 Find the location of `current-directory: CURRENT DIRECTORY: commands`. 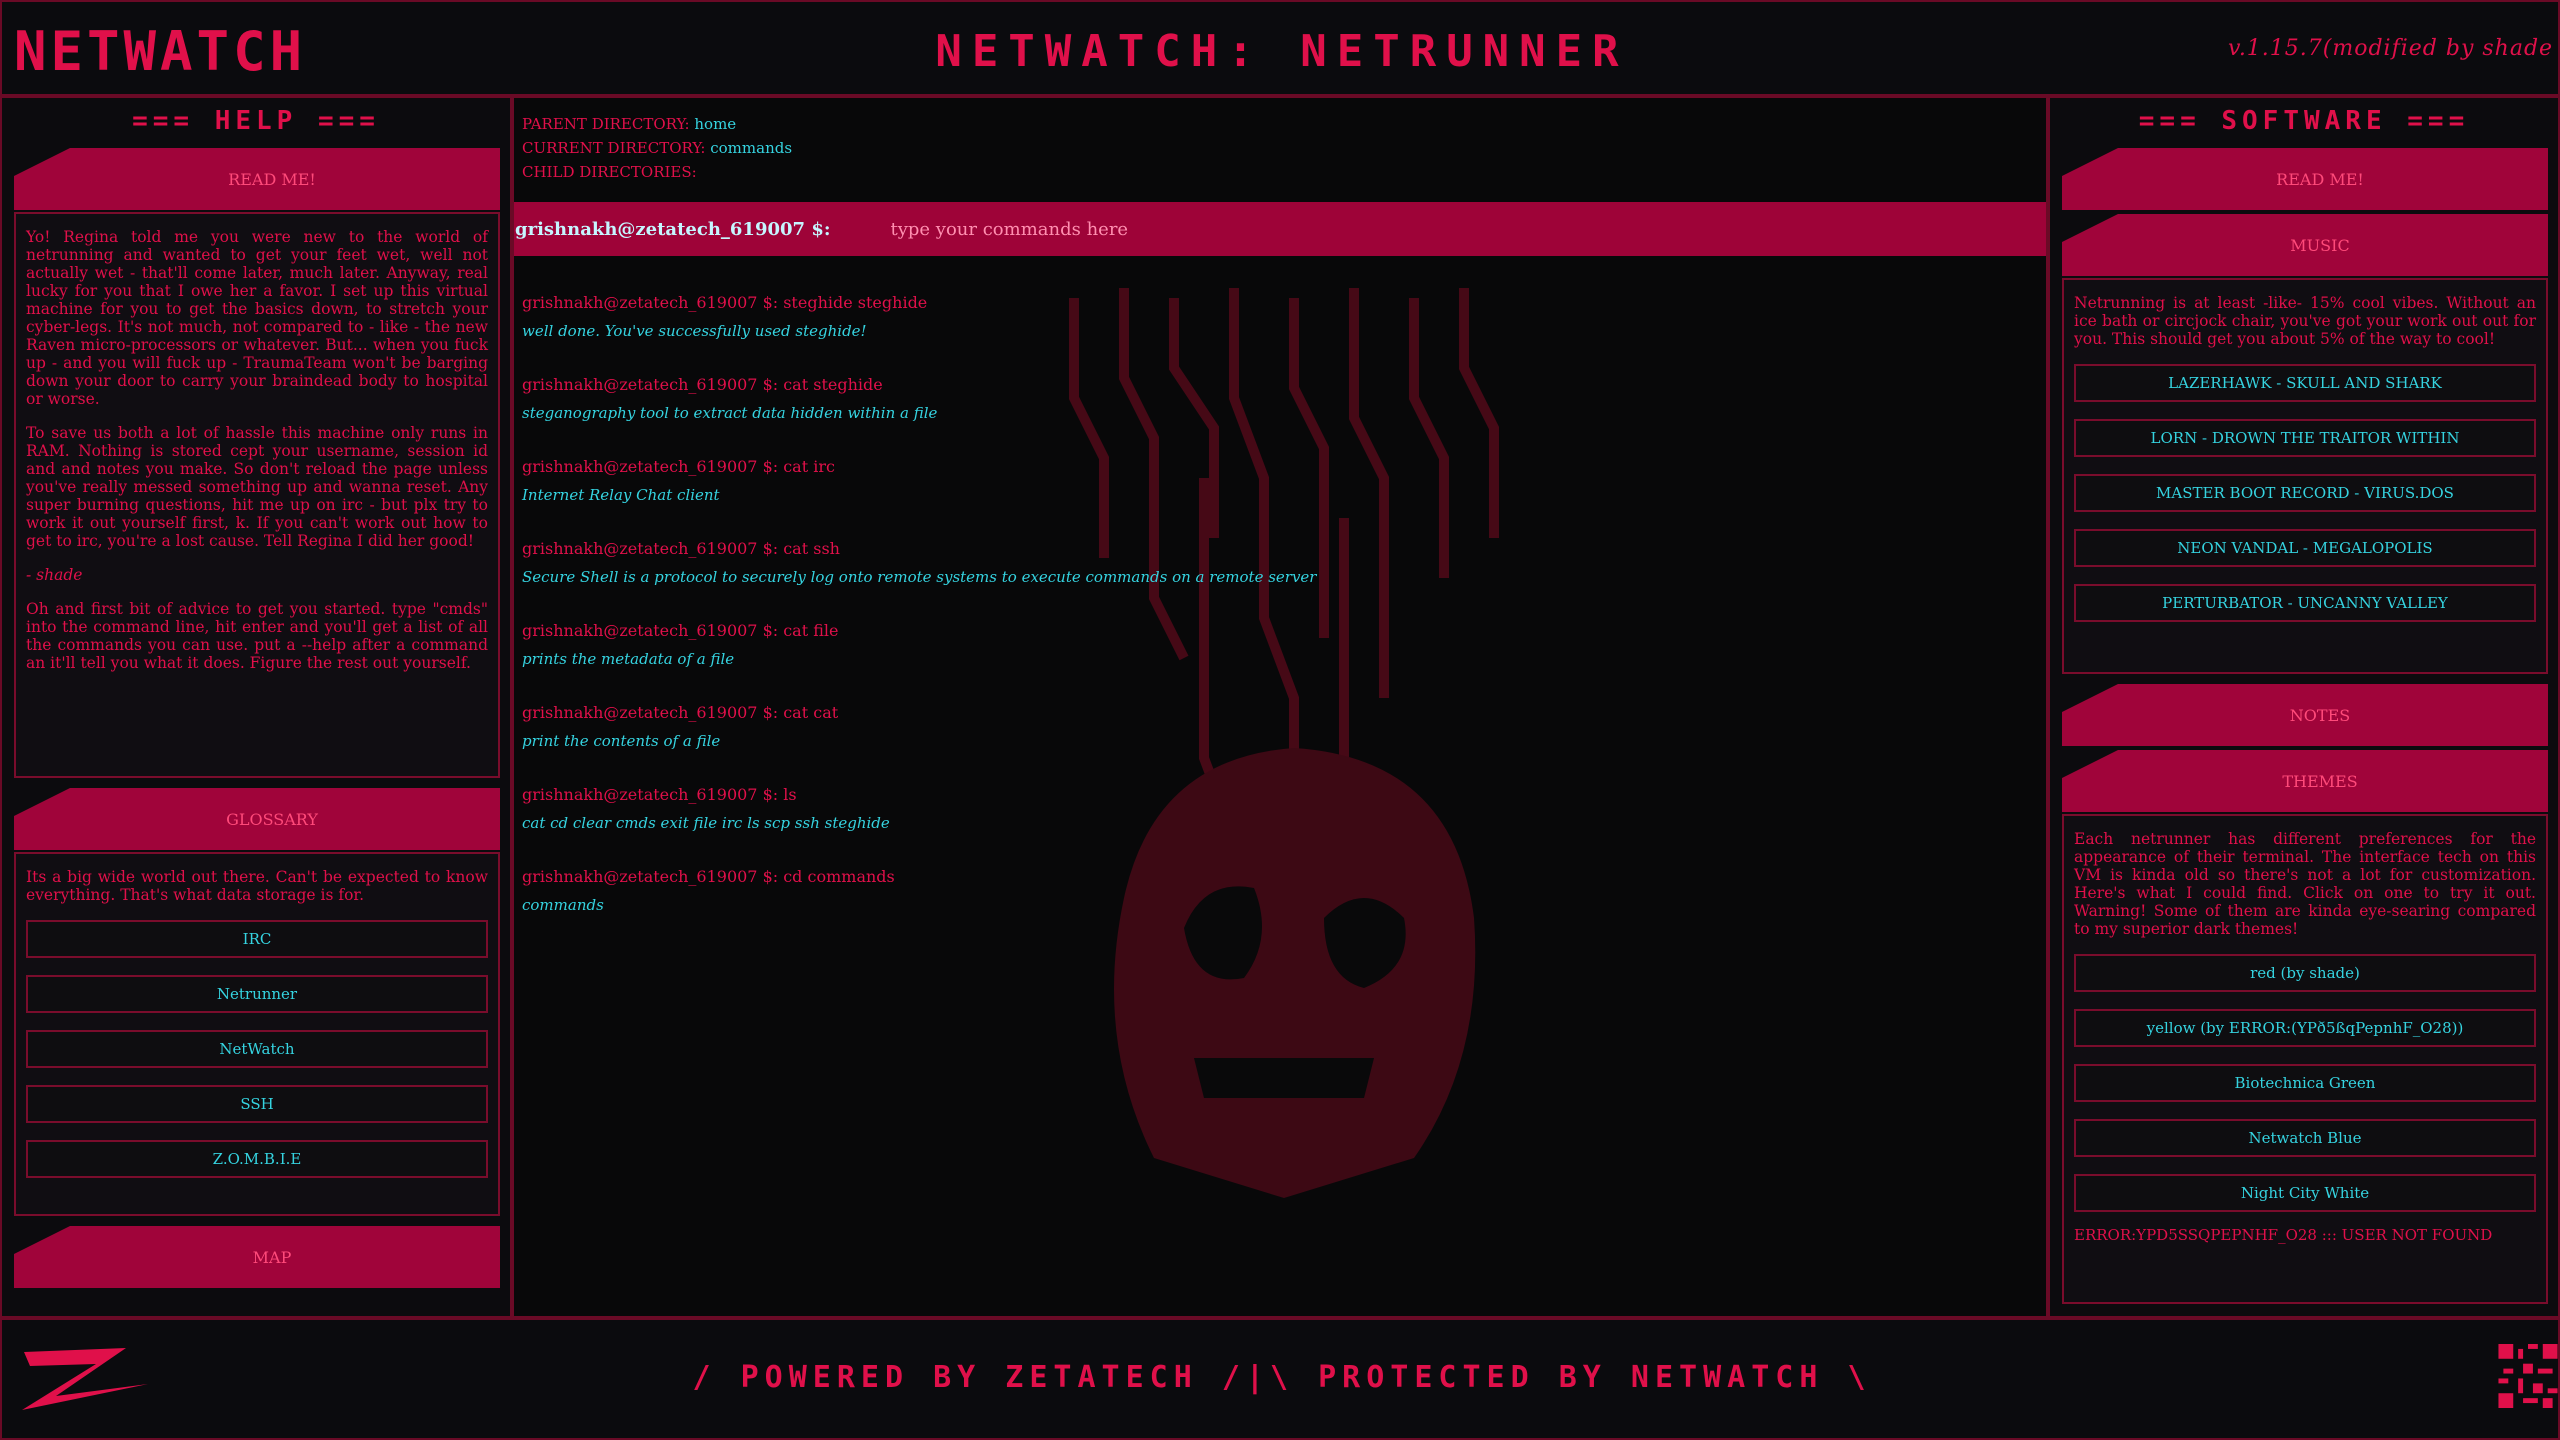

current-directory: CURRENT DIRECTORY: commands is located at coordinates (657, 148).